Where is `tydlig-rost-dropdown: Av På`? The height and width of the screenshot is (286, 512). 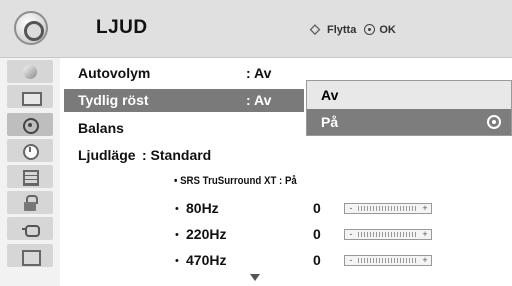 tydlig-rost-dropdown: Av På is located at coordinates (409, 108).